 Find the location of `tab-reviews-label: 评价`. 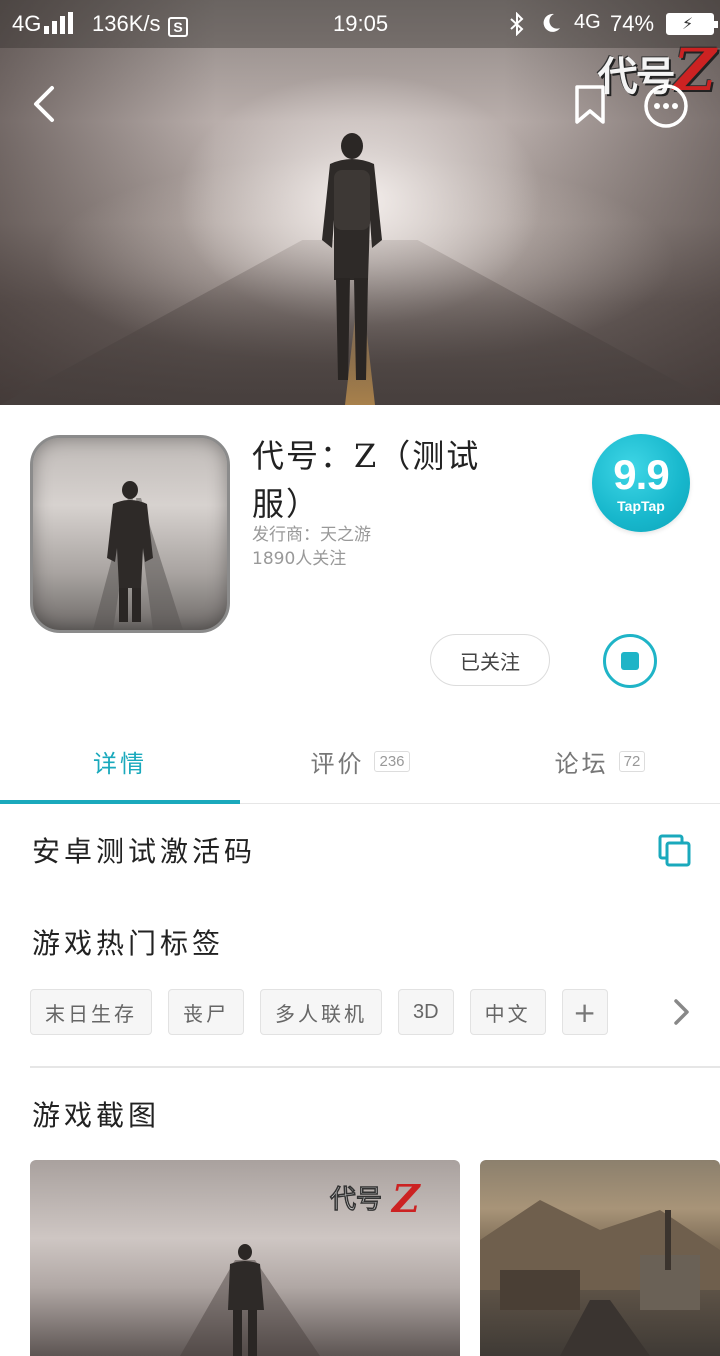

tab-reviews-label: 评价 is located at coordinates (337, 763).